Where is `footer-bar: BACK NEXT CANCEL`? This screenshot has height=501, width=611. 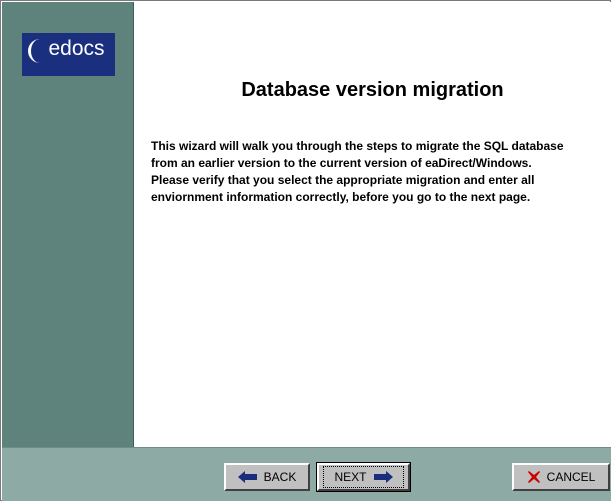 footer-bar: BACK NEXT CANCEL is located at coordinates (306, 474).